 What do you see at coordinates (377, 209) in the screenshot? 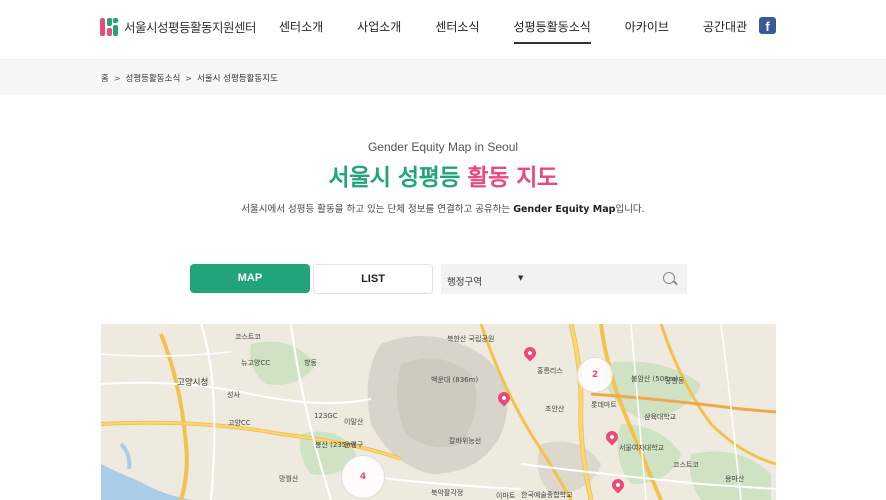
I see `desc-prefix: 서울시에서 성평등 활동을 하고 있는 단체 정보를 연결하고 공유하는` at bounding box center [377, 209].